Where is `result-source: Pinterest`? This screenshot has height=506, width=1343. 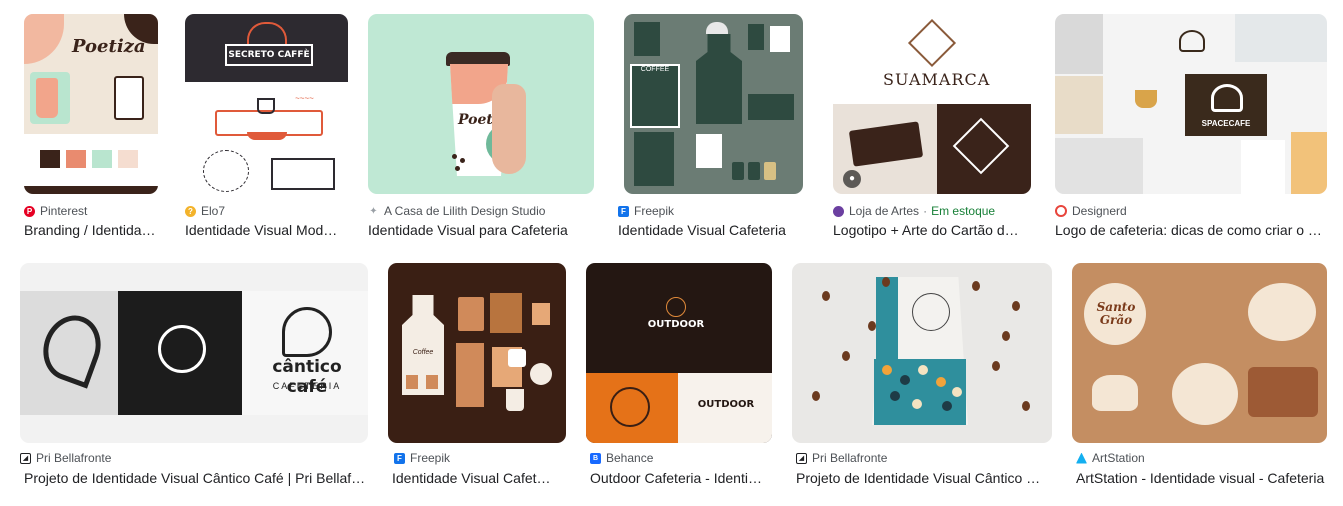 result-source: Pinterest is located at coordinates (63, 211).